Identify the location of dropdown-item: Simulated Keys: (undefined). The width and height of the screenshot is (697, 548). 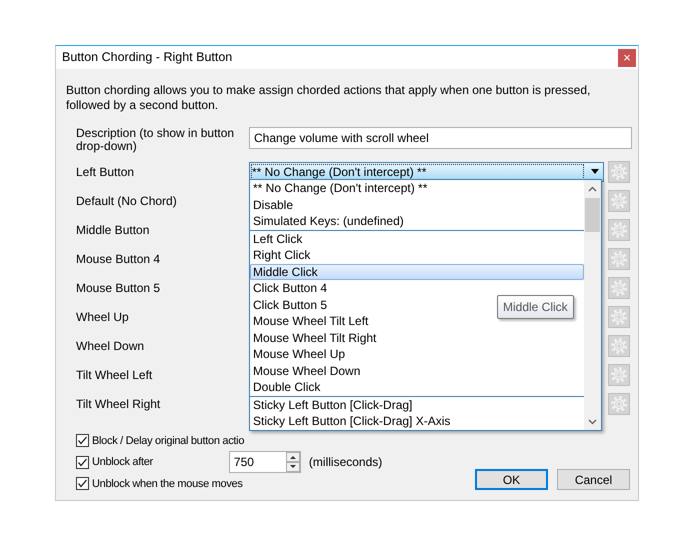
(328, 221).